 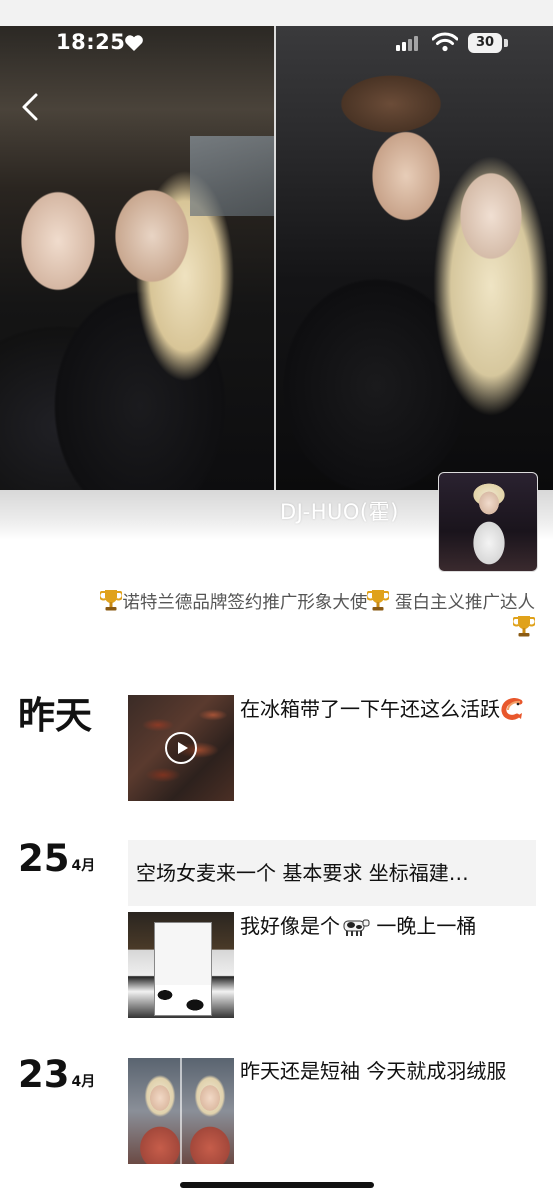 I want to click on bio-line-1: 诺特兰德品牌签约推广形象大使 蛋白主义推广达人, so click(x=317, y=601).